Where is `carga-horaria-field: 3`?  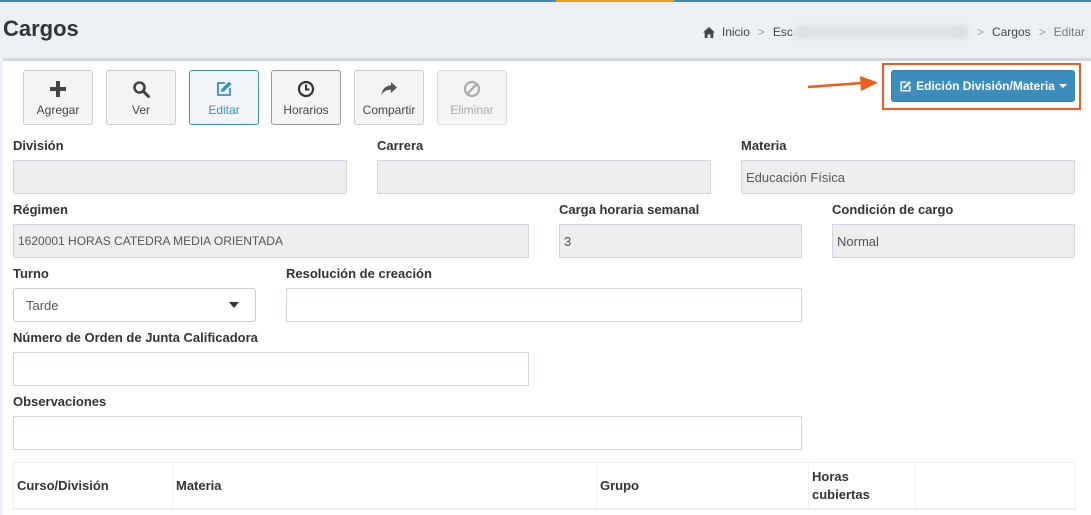
carga-horaria-field: 3 is located at coordinates (680, 241).